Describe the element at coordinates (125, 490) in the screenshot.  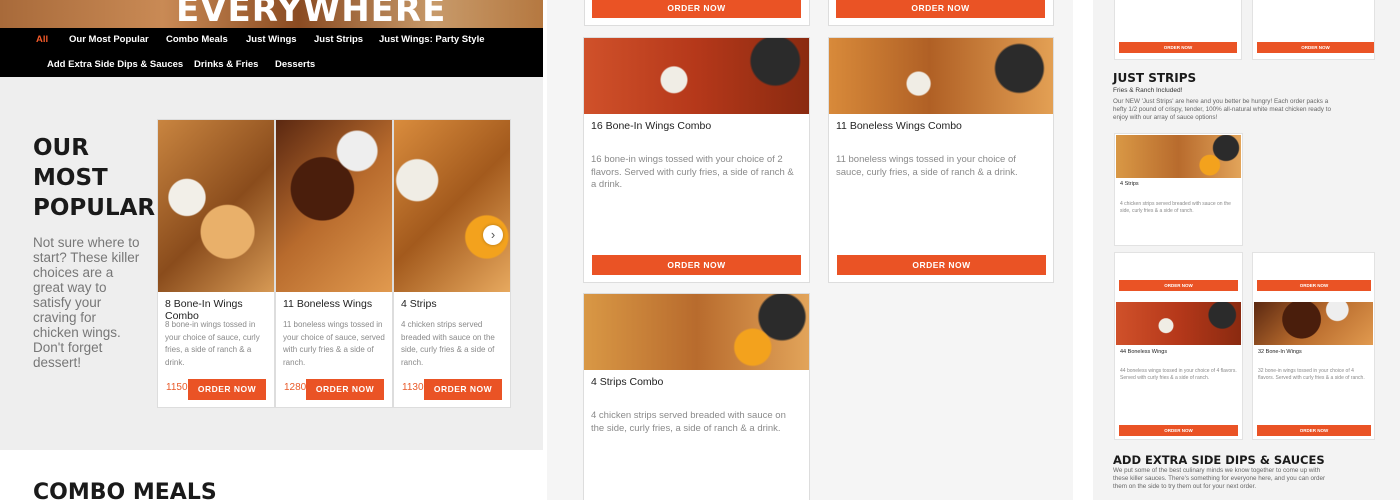
I see `combo-title: COMBO MEALS` at that location.